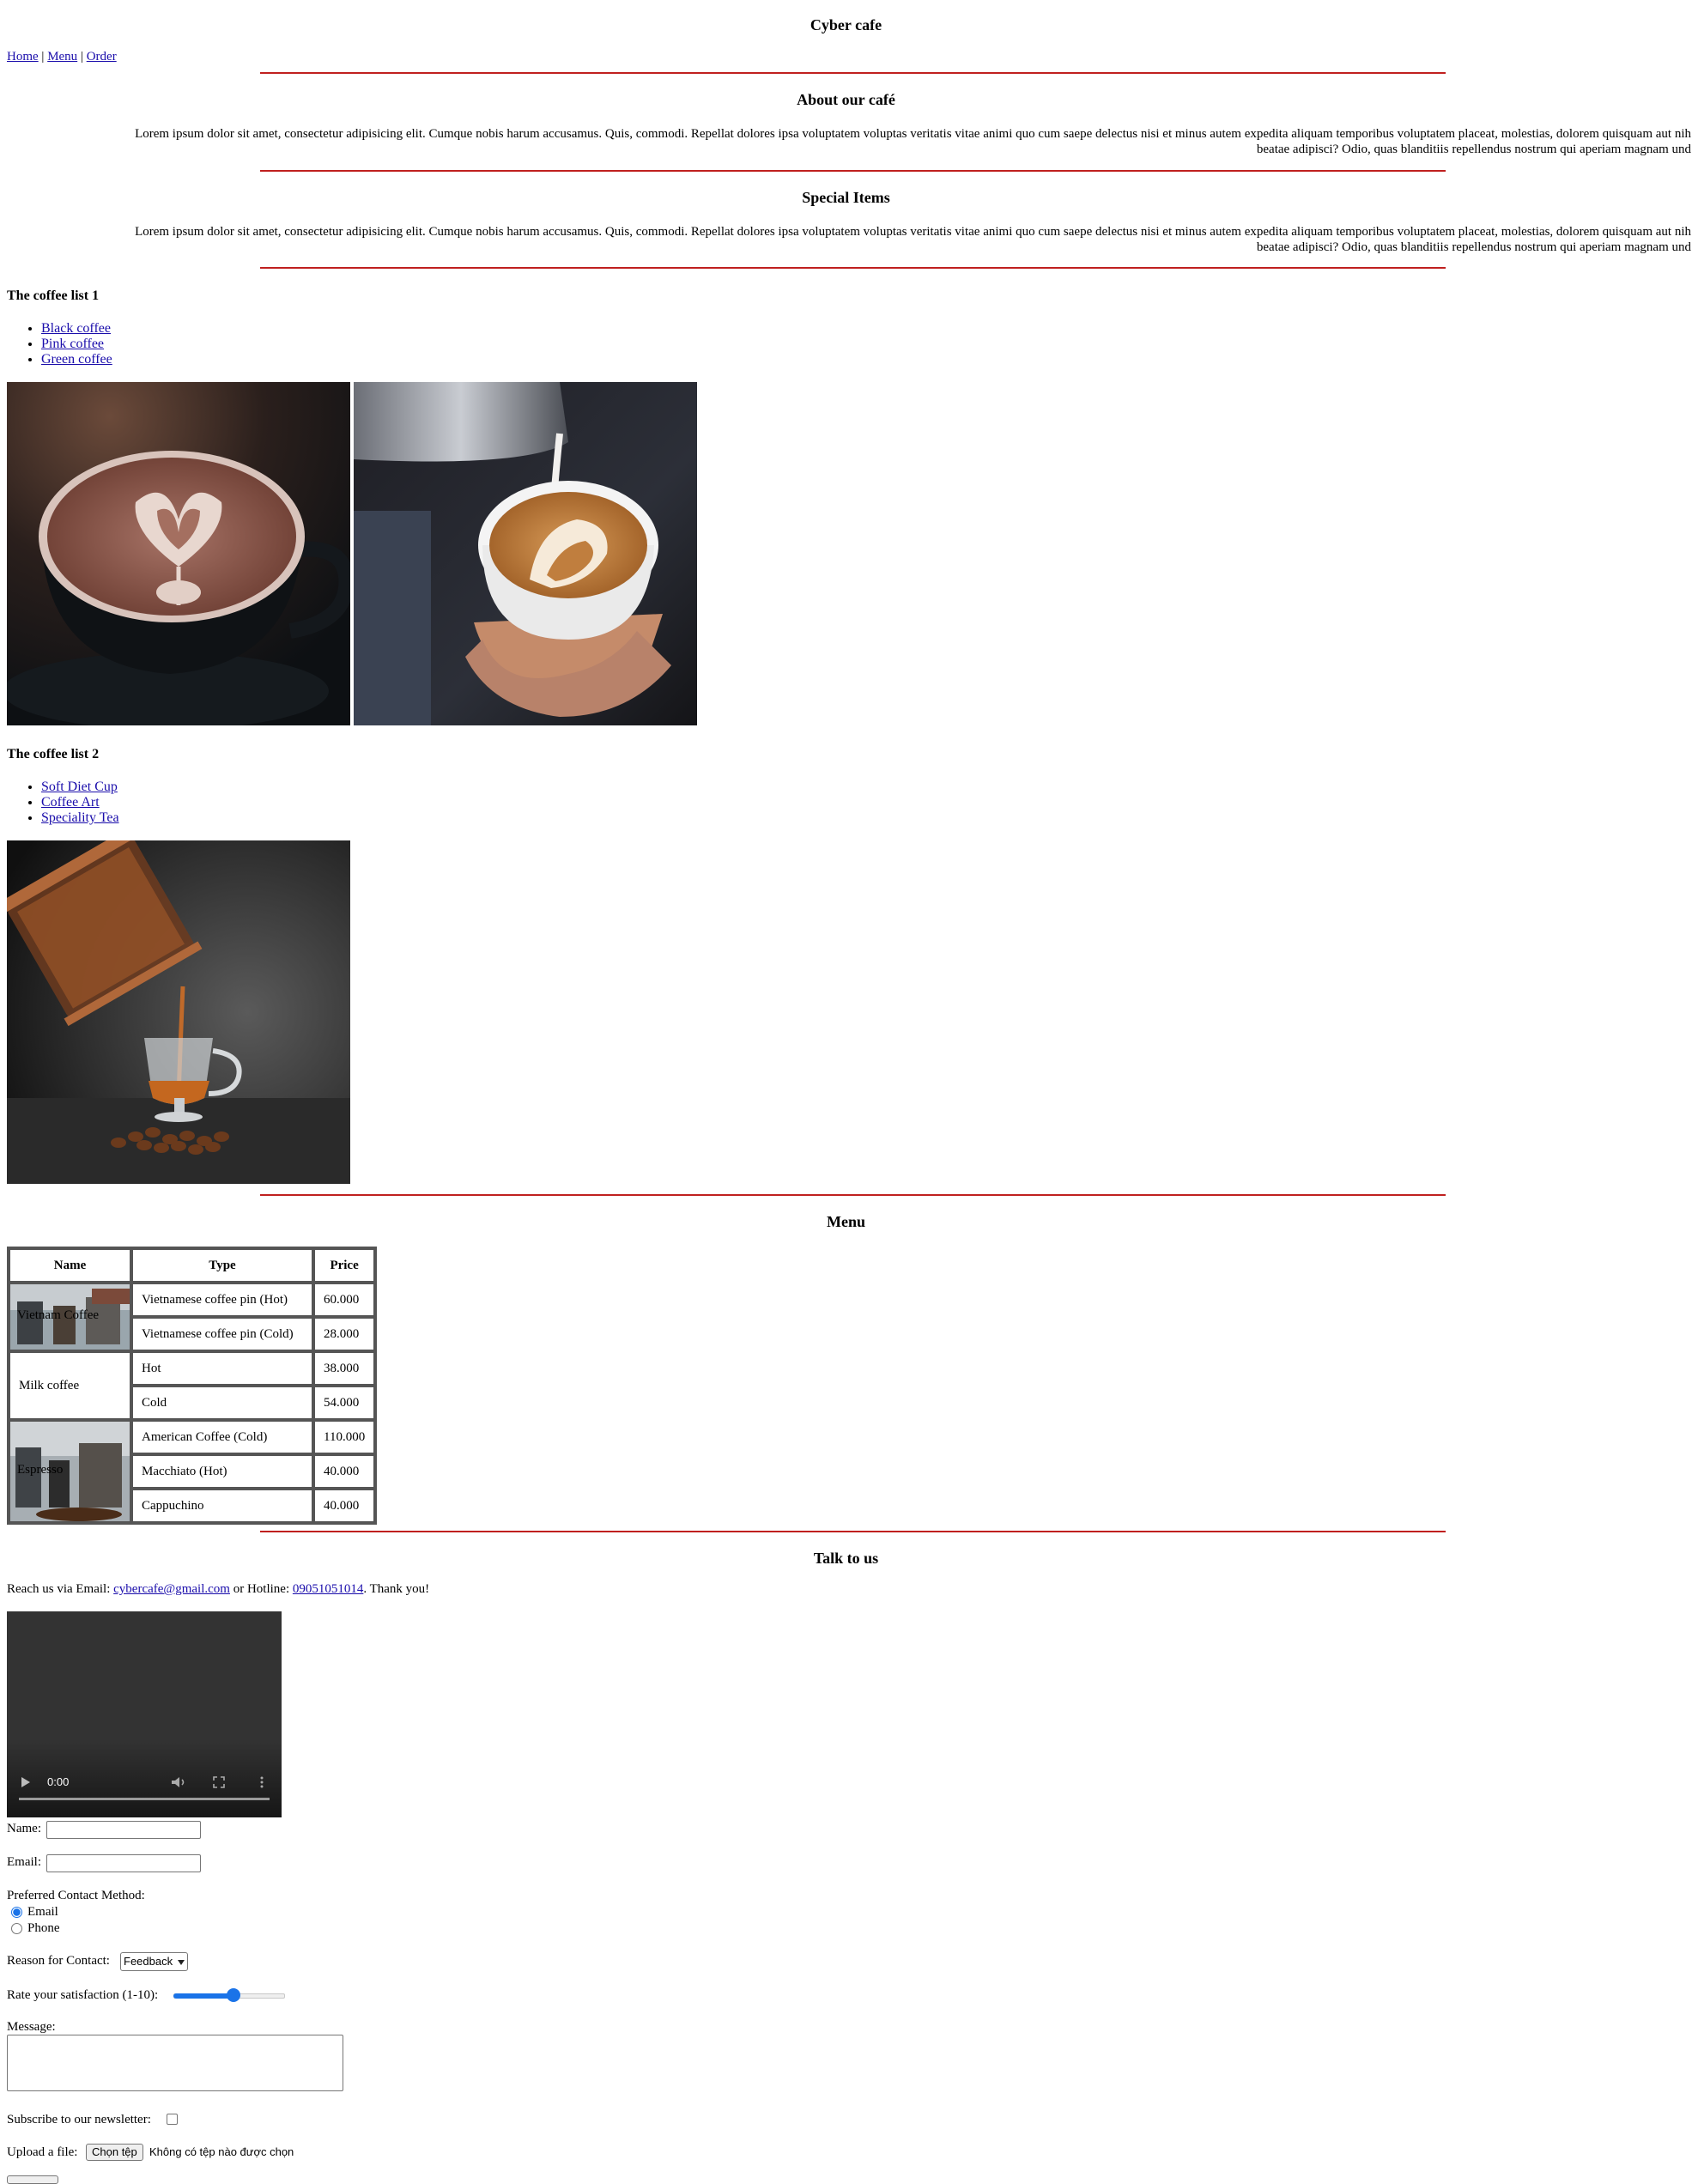 Image resolution: width=1692 pixels, height=2184 pixels. Describe the element at coordinates (344, 1334) in the screenshot. I see `menu-item-price: 28.000` at that location.